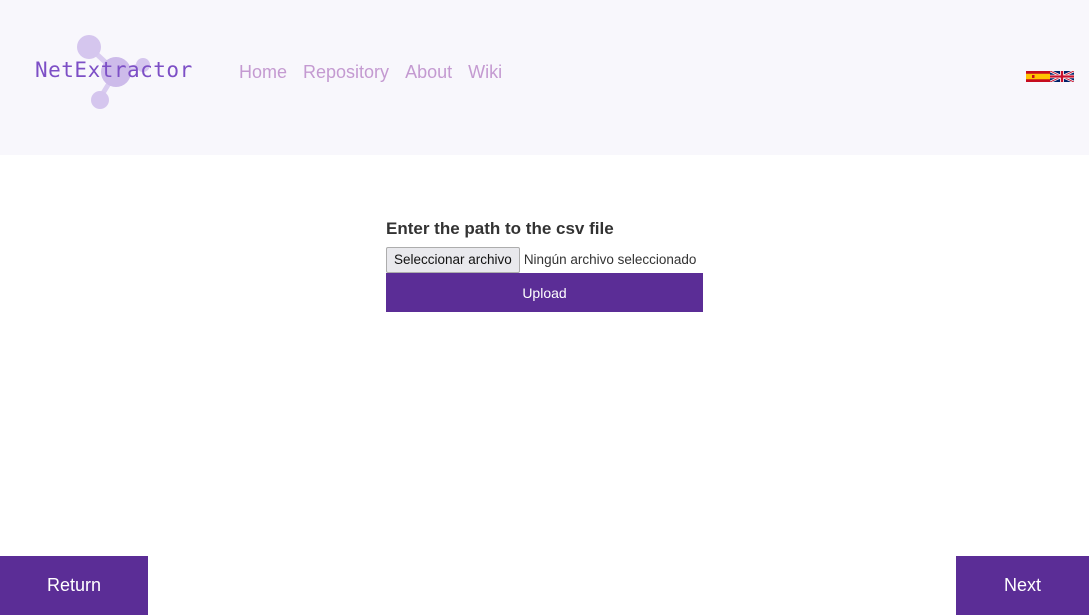 The height and width of the screenshot is (615, 1089). I want to click on next-button: Next, so click(1022, 585).